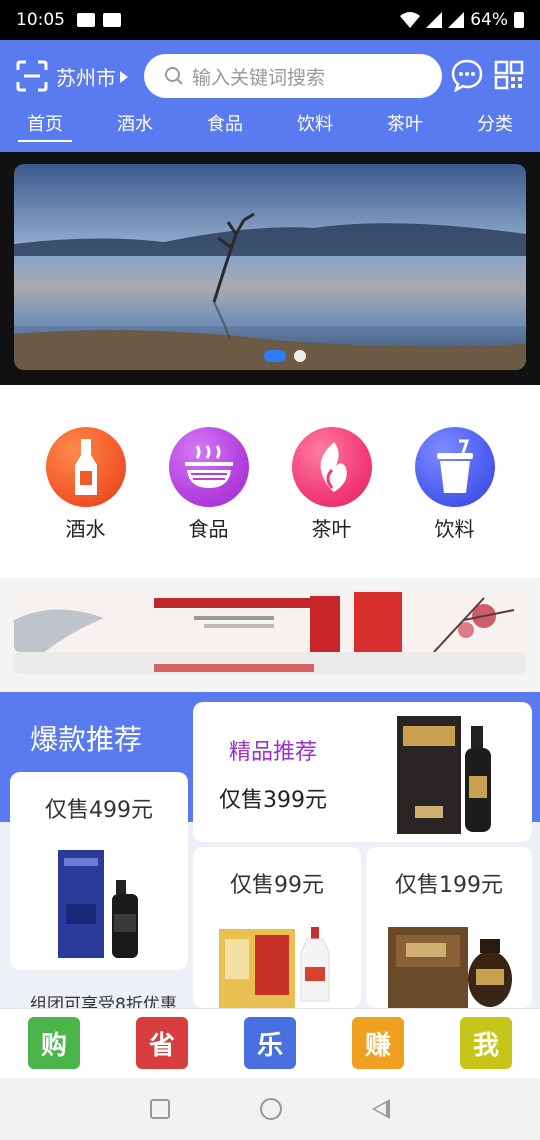 The height and width of the screenshot is (1140, 540). I want to click on status-bar: 10:05 64%, so click(270, 20).